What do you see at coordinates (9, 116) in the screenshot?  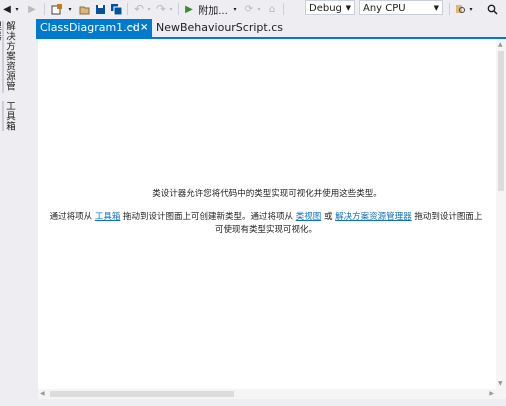 I see `toolbox-tab: 工具箱` at bounding box center [9, 116].